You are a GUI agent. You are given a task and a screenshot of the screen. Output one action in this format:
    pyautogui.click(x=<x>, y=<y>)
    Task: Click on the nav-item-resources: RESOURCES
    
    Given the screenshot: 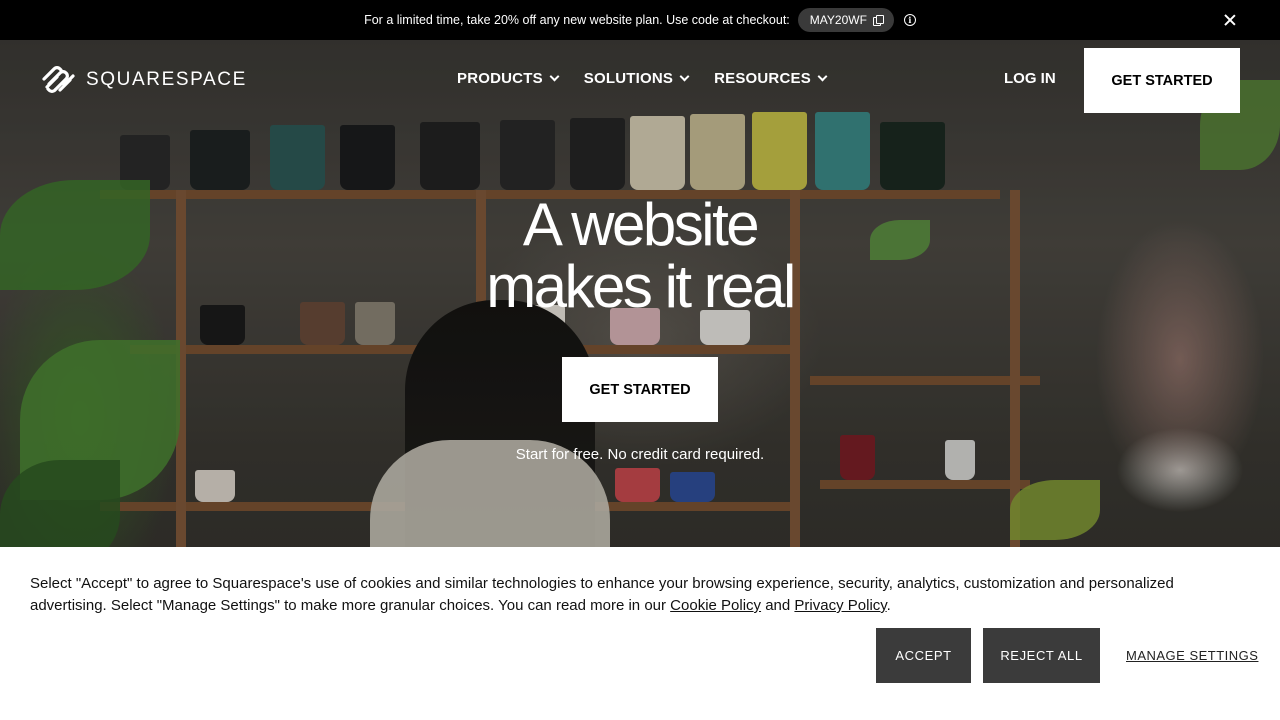 What is the action you would take?
    pyautogui.click(x=771, y=78)
    